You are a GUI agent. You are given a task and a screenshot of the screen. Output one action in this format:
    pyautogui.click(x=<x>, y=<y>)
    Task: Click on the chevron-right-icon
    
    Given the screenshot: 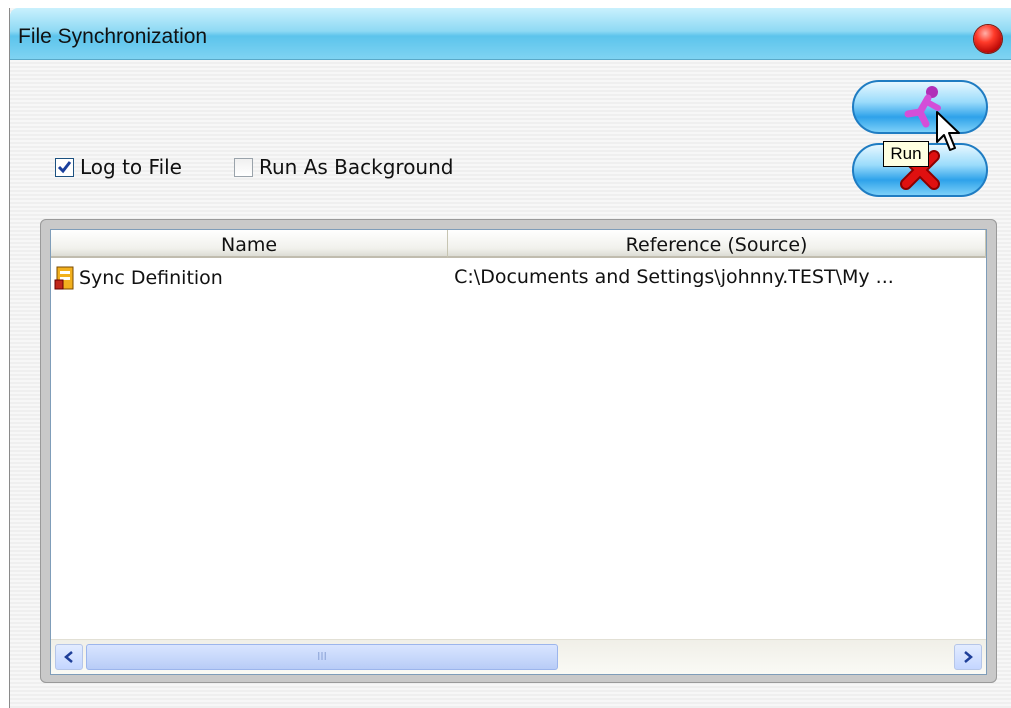 What is the action you would take?
    pyautogui.click(x=968, y=657)
    